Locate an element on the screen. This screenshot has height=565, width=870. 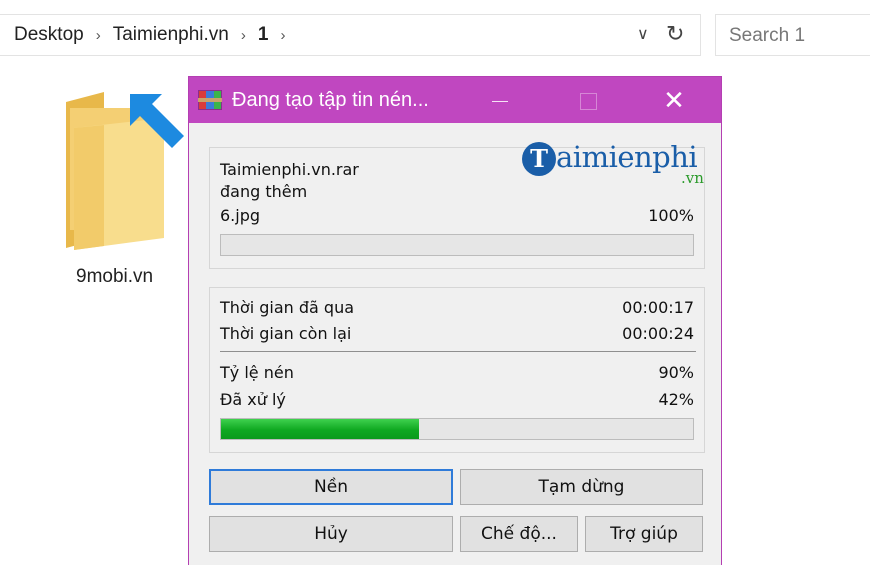
close-icon: ✕ is located at coordinates (674, 100).